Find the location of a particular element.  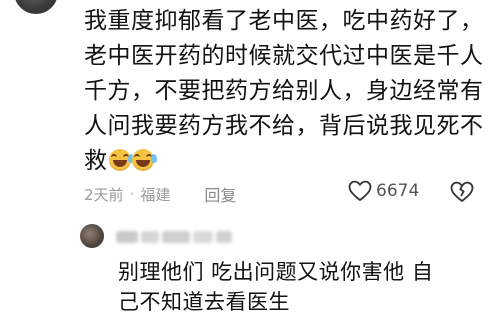

comment-location: 福建 is located at coordinates (155, 194).